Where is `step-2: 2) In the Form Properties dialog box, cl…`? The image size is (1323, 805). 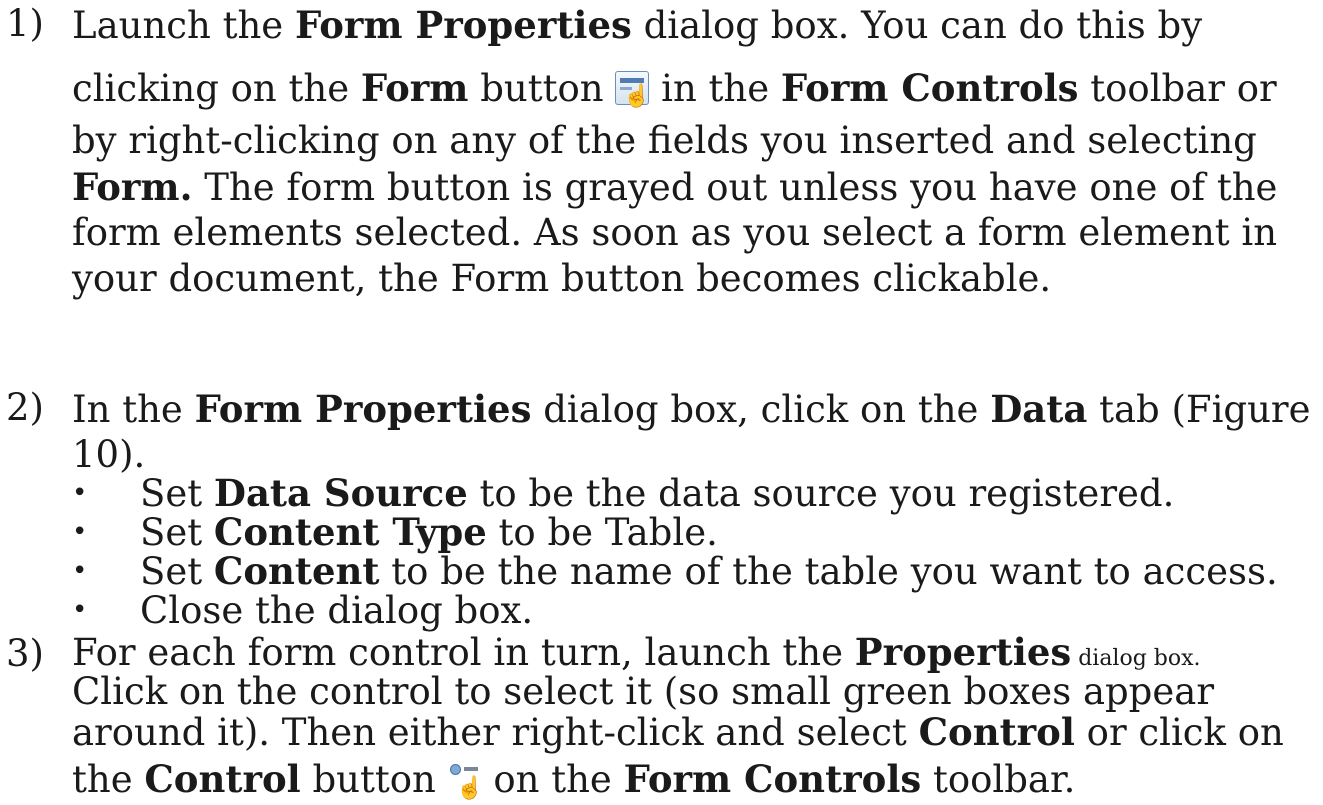
step-2: 2) In the Form Properties dialog box, cl… is located at coordinates (661, 432).